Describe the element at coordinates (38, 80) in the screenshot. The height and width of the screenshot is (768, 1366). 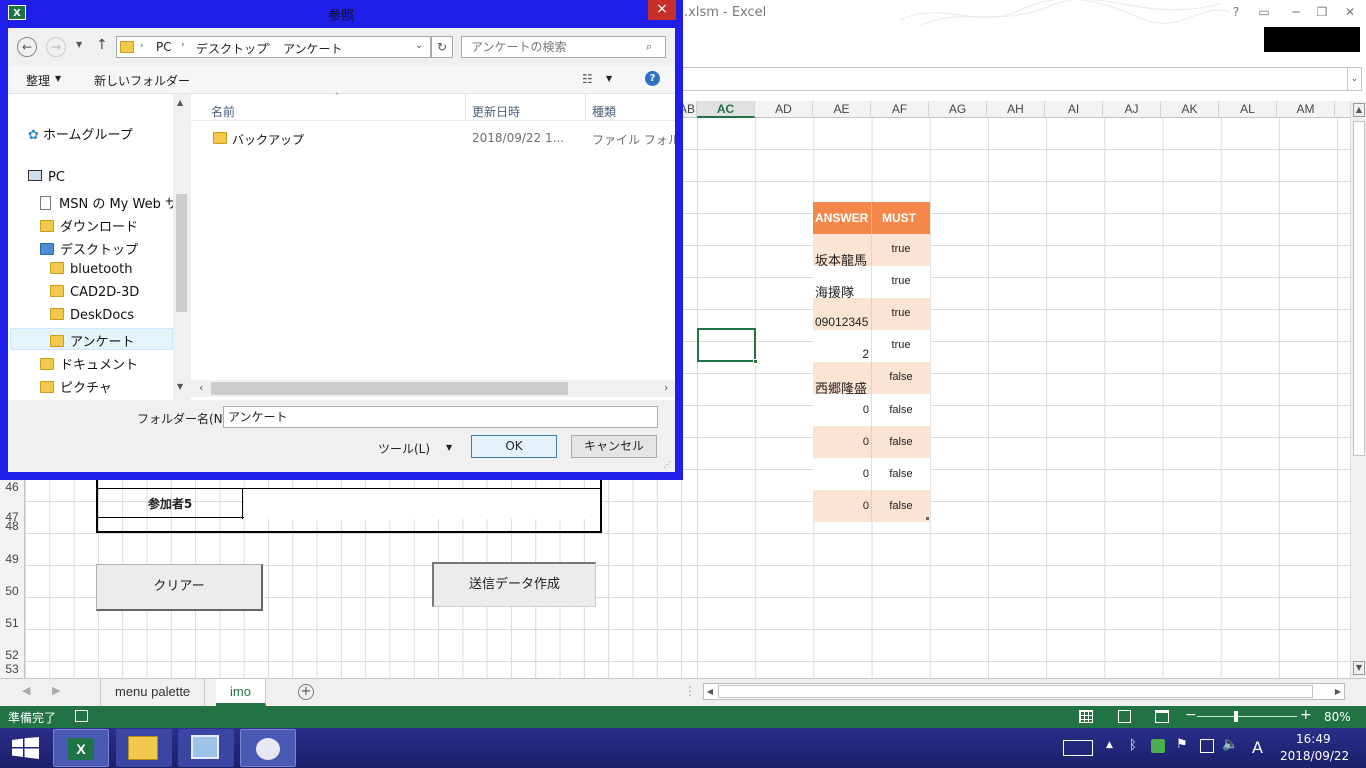
I see `organize-button: 整理` at that location.